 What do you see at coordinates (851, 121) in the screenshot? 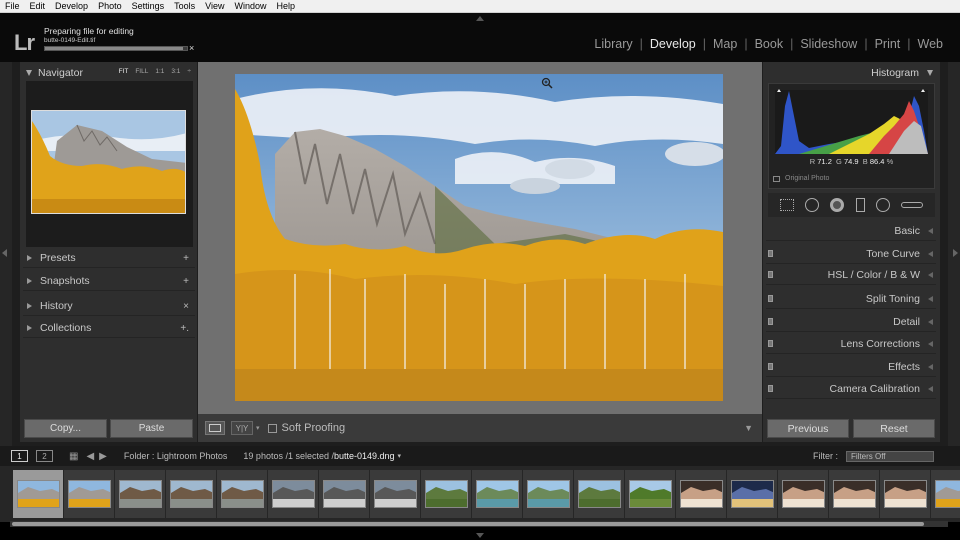
I see `histogram-graph` at bounding box center [851, 121].